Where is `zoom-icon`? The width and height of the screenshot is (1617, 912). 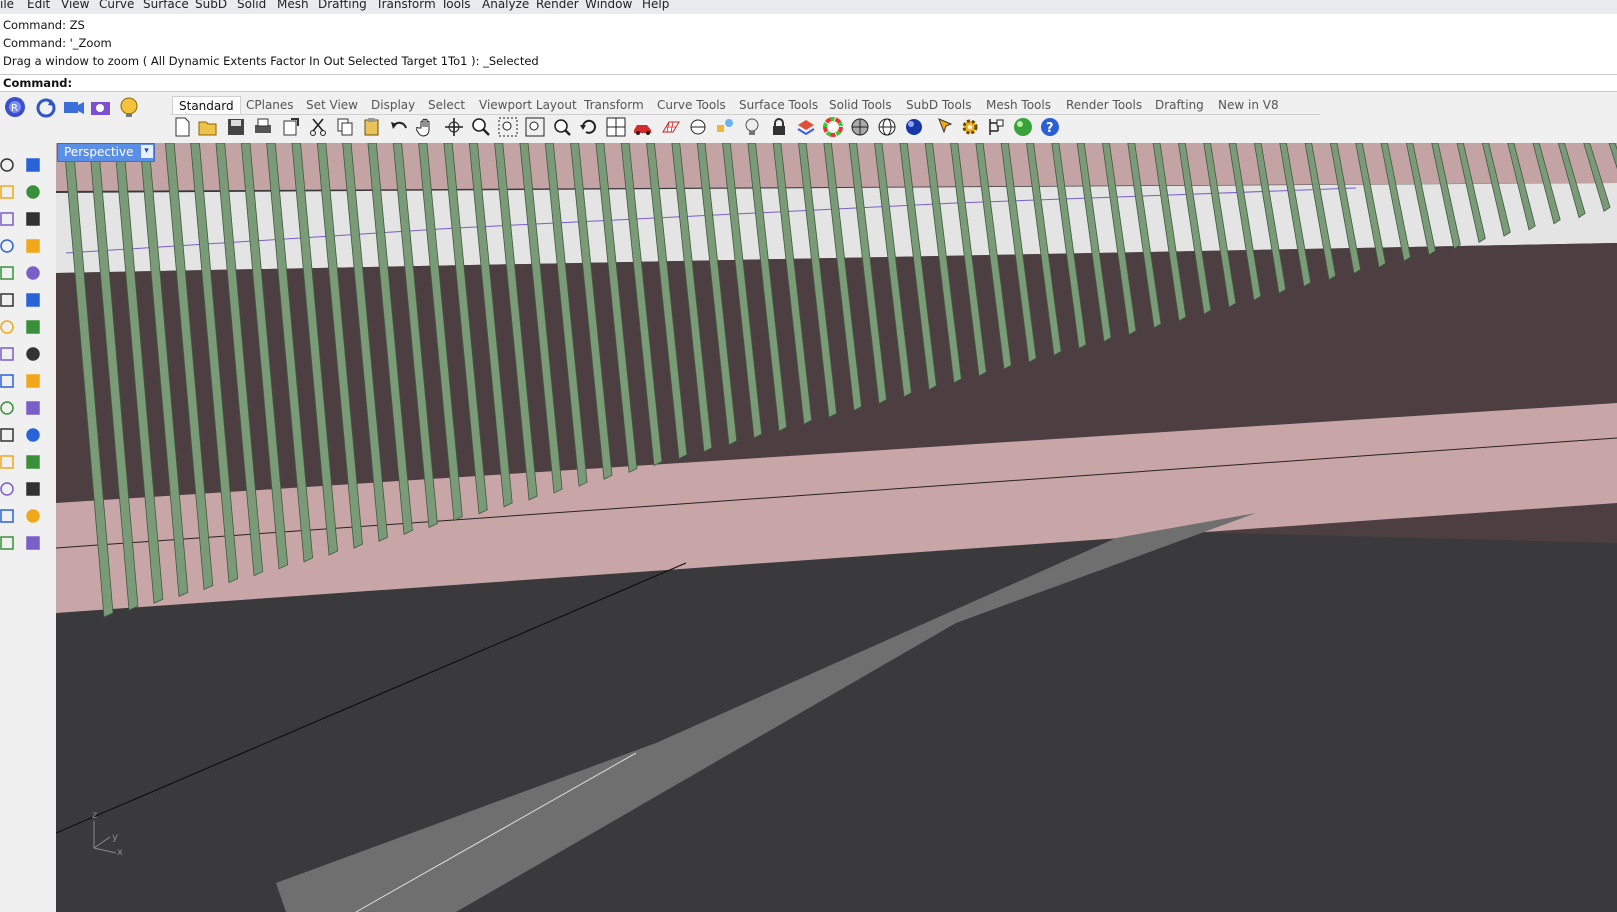 zoom-icon is located at coordinates (481, 127).